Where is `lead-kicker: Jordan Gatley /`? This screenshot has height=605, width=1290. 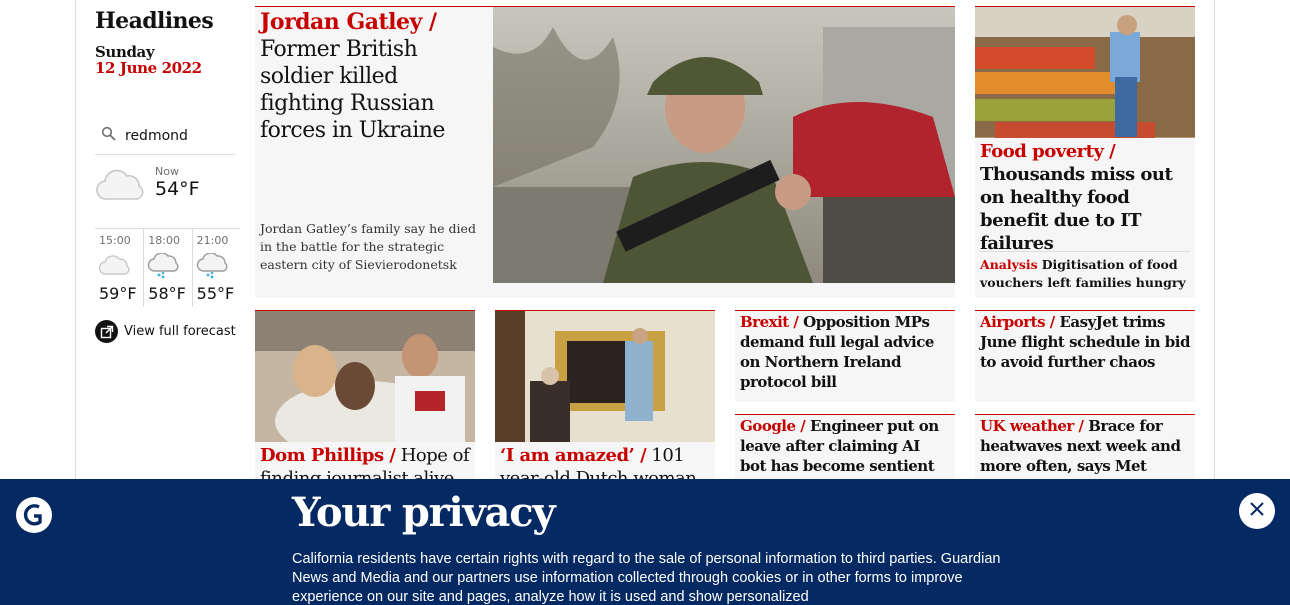
lead-kicker: Jordan Gatley / is located at coordinates (348, 22).